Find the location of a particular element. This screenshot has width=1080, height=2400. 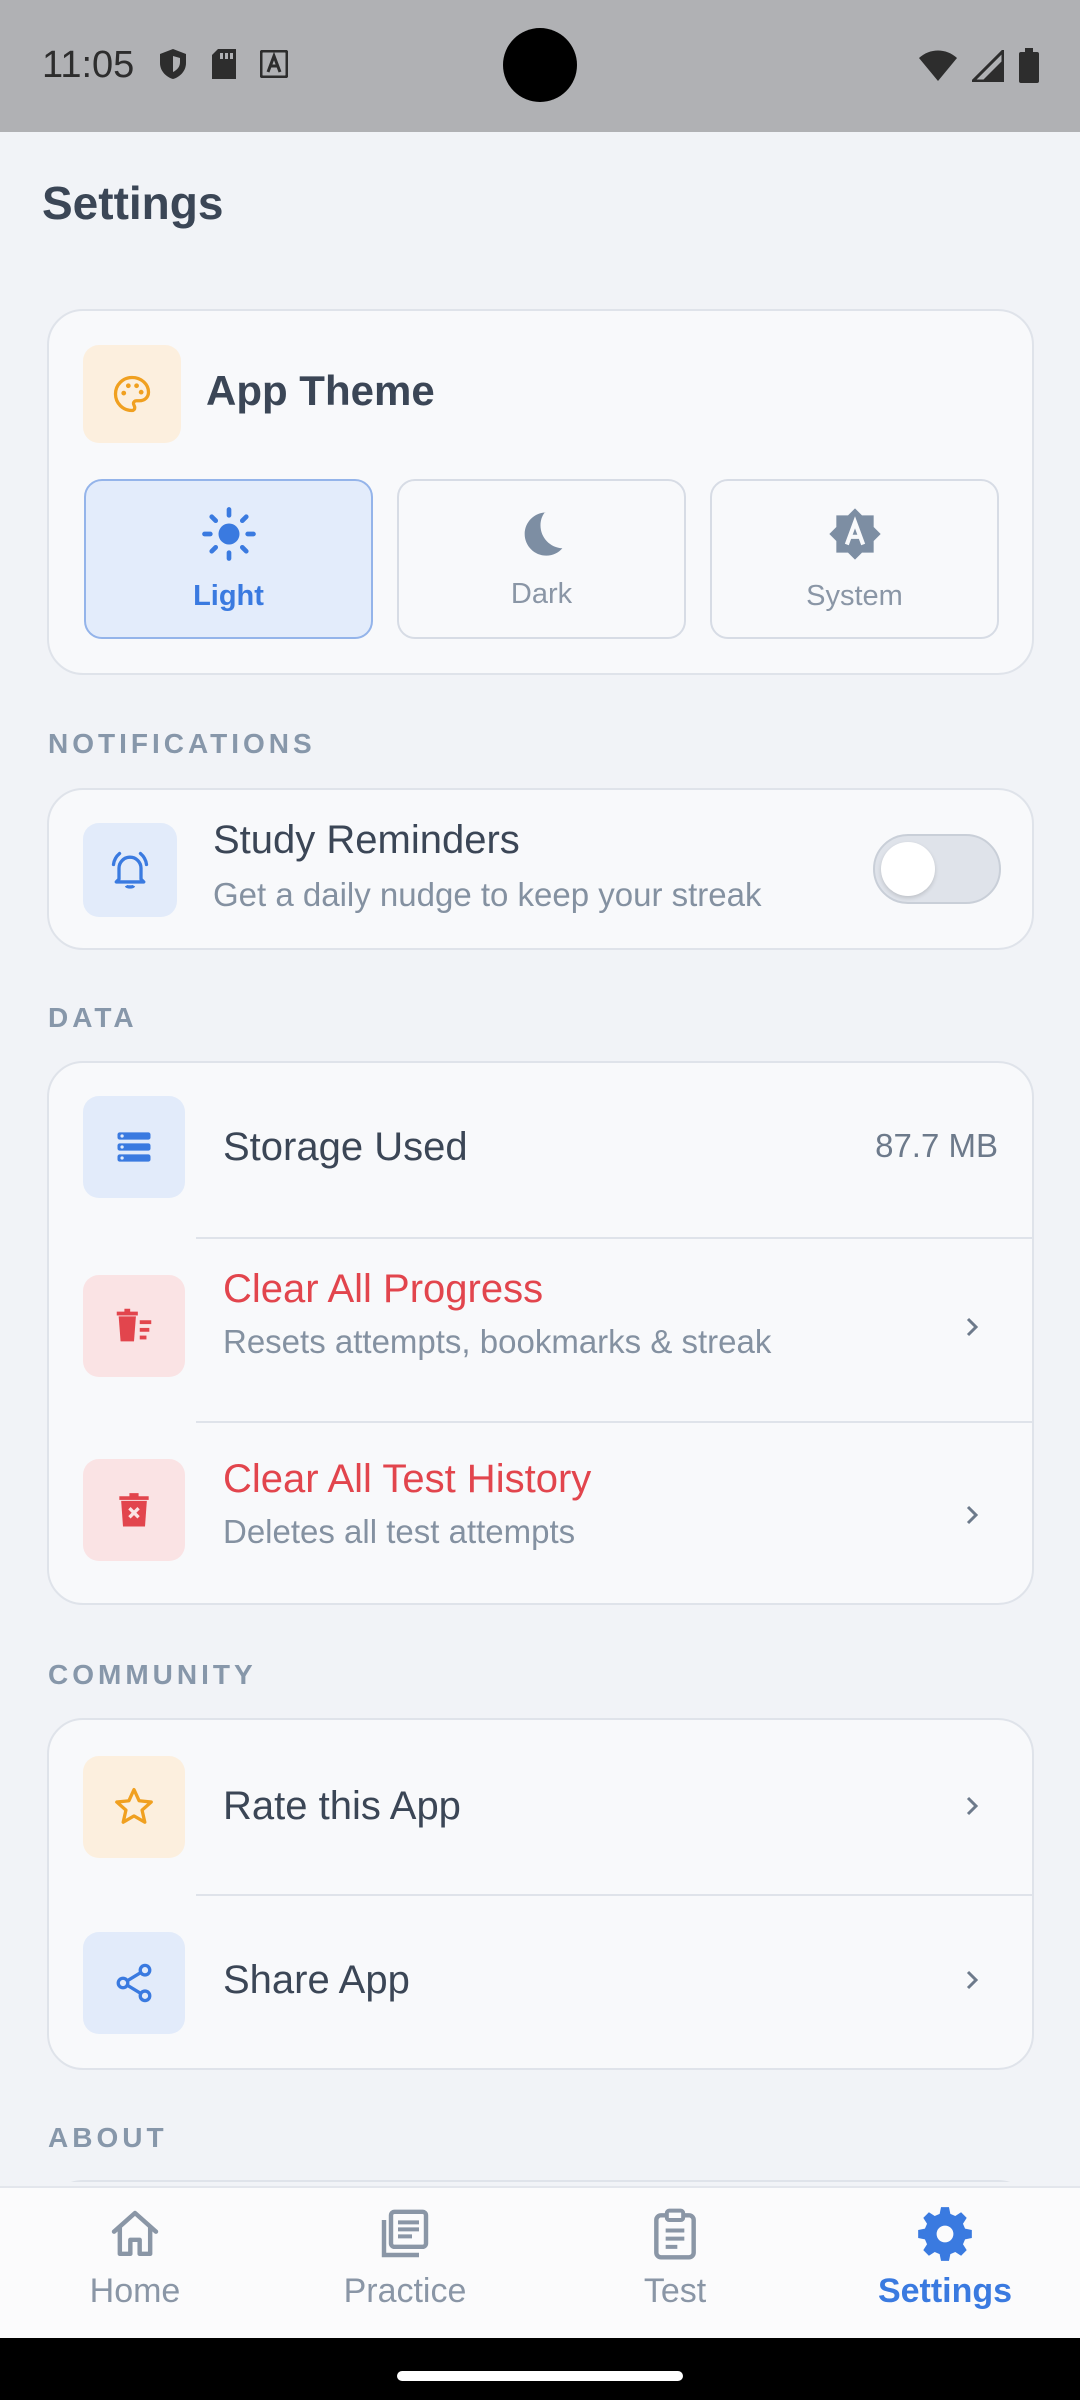

theme-option-label: Light is located at coordinates (228, 595).